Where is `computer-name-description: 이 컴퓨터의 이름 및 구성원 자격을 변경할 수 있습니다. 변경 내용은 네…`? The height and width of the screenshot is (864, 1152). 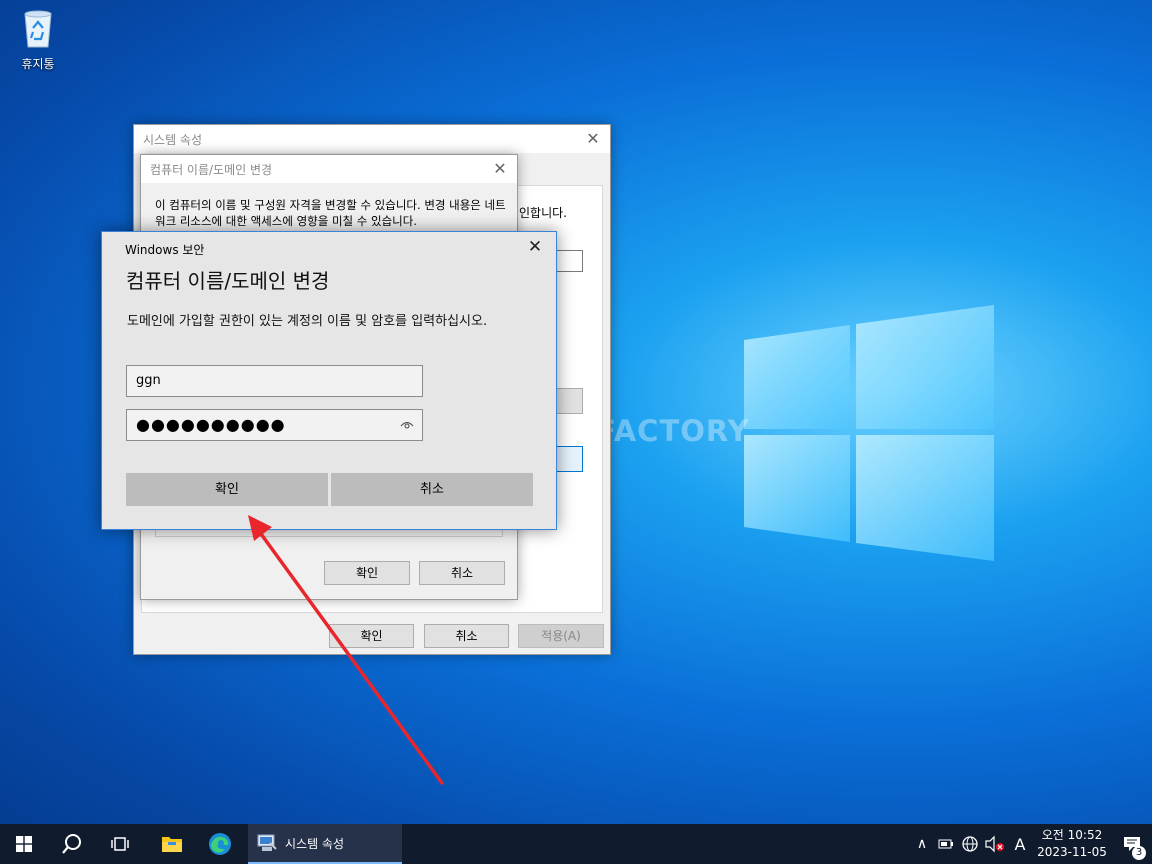 computer-name-description: 이 컴퓨터의 이름 및 구성원 자격을 변경할 수 있습니다. 변경 내용은 네… is located at coordinates (330, 213).